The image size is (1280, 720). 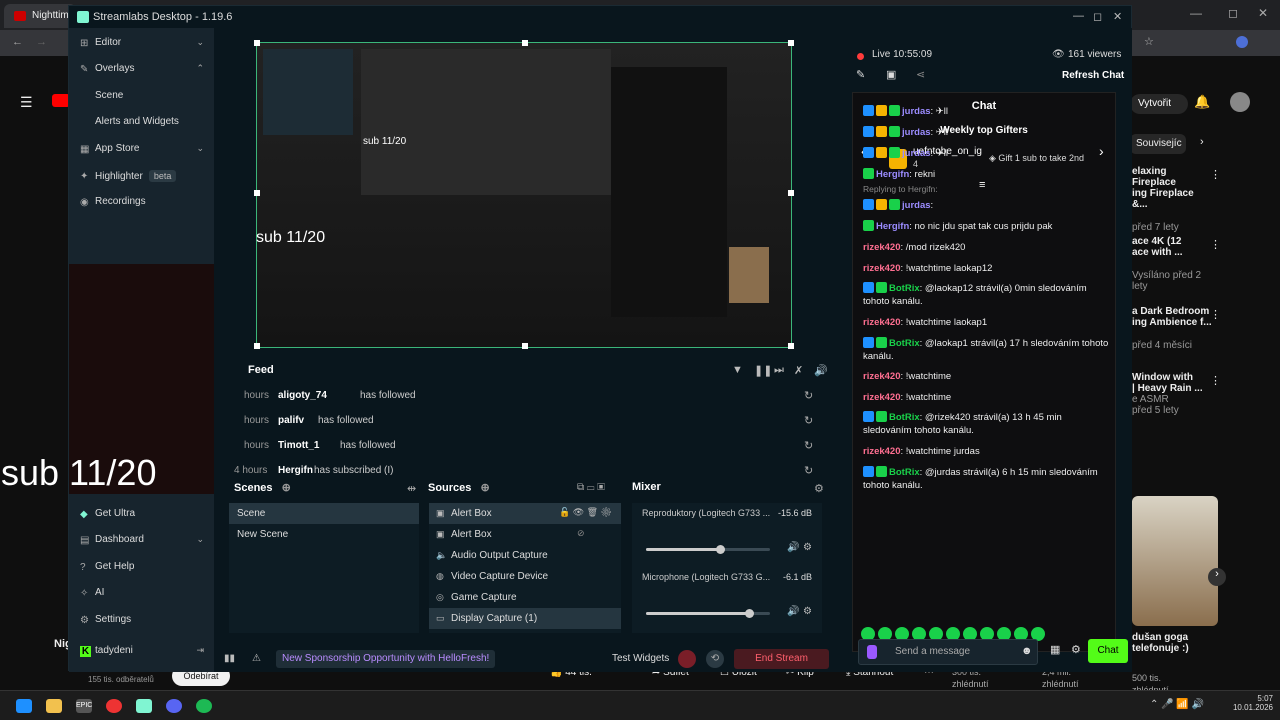 What do you see at coordinates (821, 370) in the screenshot?
I see `volume-icon: 🔊` at bounding box center [821, 370].